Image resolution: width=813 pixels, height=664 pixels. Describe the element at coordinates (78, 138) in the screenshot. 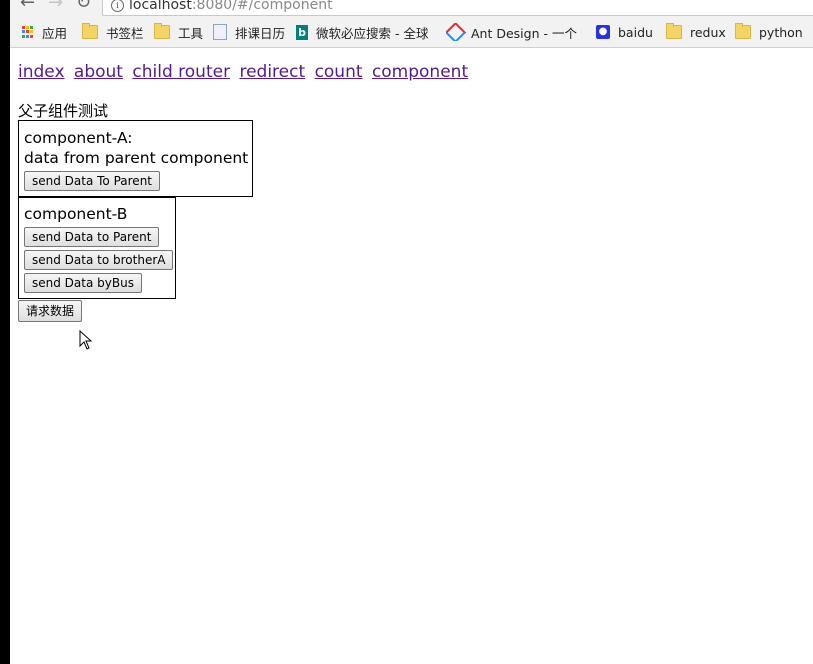

I see `component-a-title: component-A:` at that location.